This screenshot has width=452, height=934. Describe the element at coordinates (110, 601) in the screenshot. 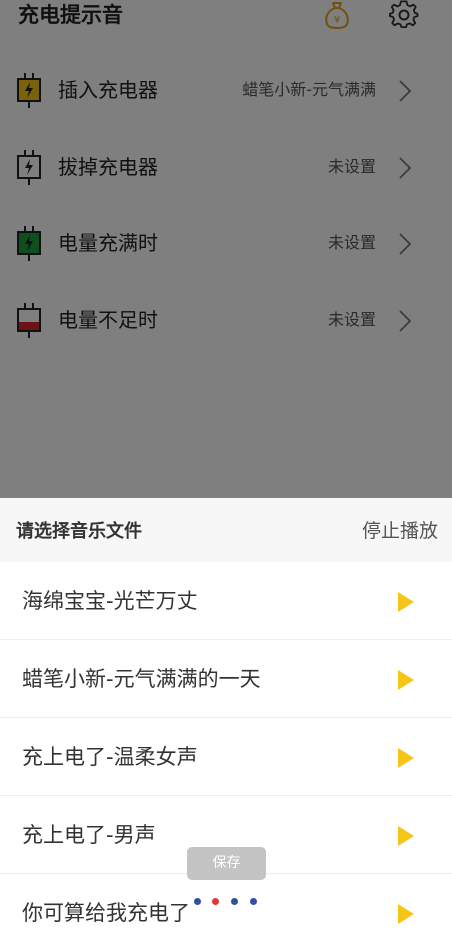

I see `track-name: 海绵宝宝-光芒万丈` at that location.